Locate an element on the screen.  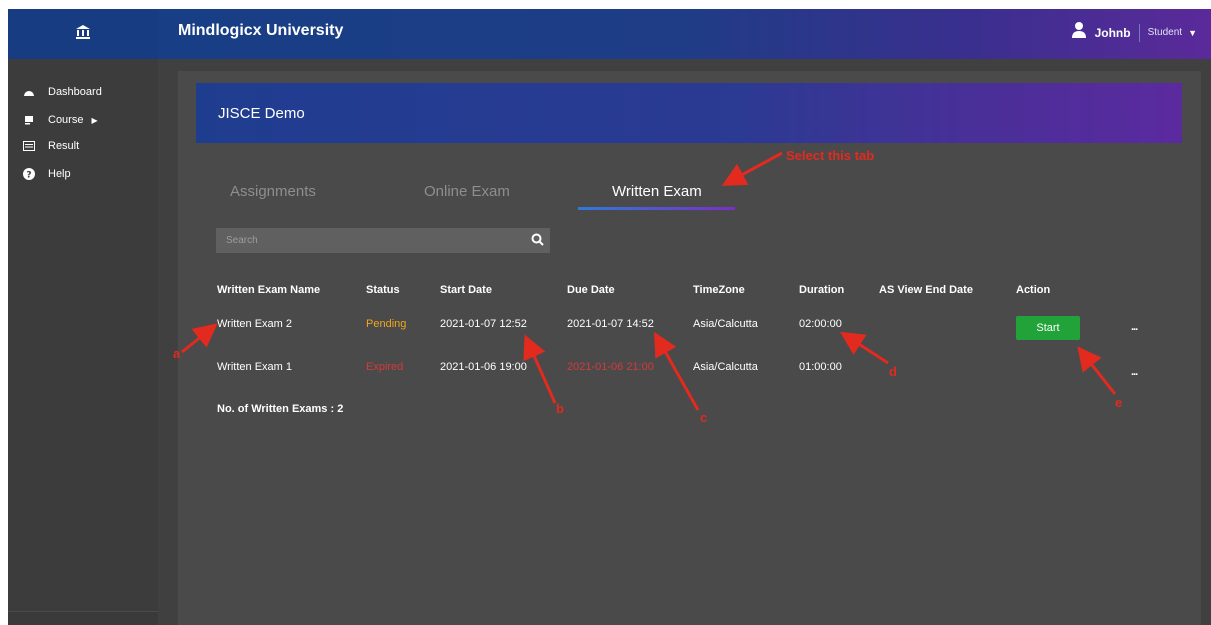
sidebar-item-course: Course ▶ is located at coordinates (83, 120).